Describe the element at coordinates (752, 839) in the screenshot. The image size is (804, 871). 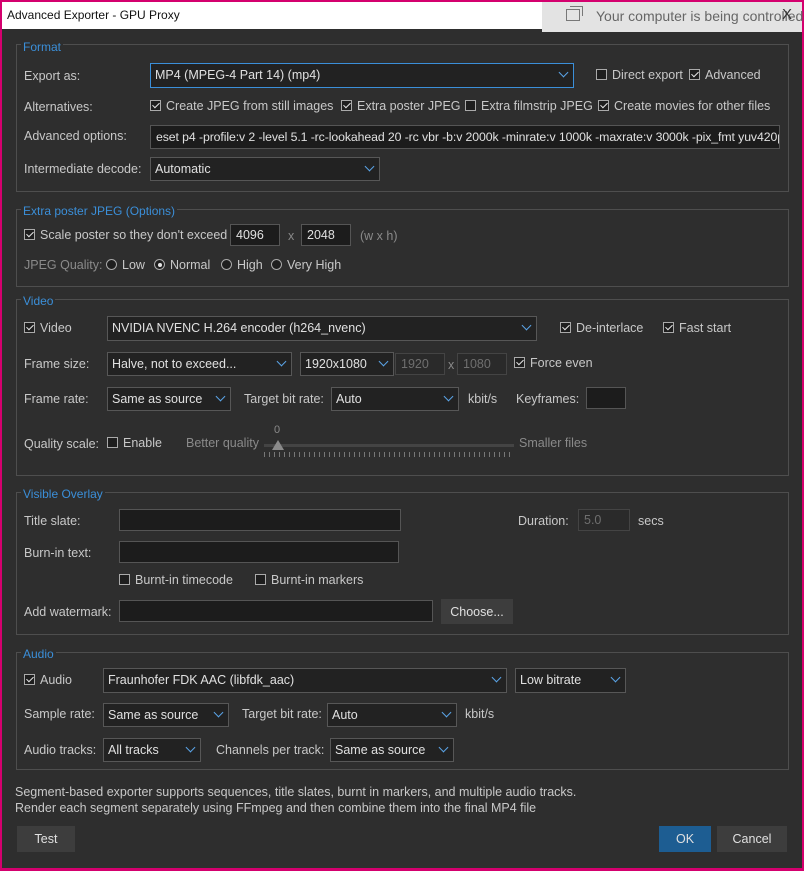
I see `cancel-button: Cancel` at that location.